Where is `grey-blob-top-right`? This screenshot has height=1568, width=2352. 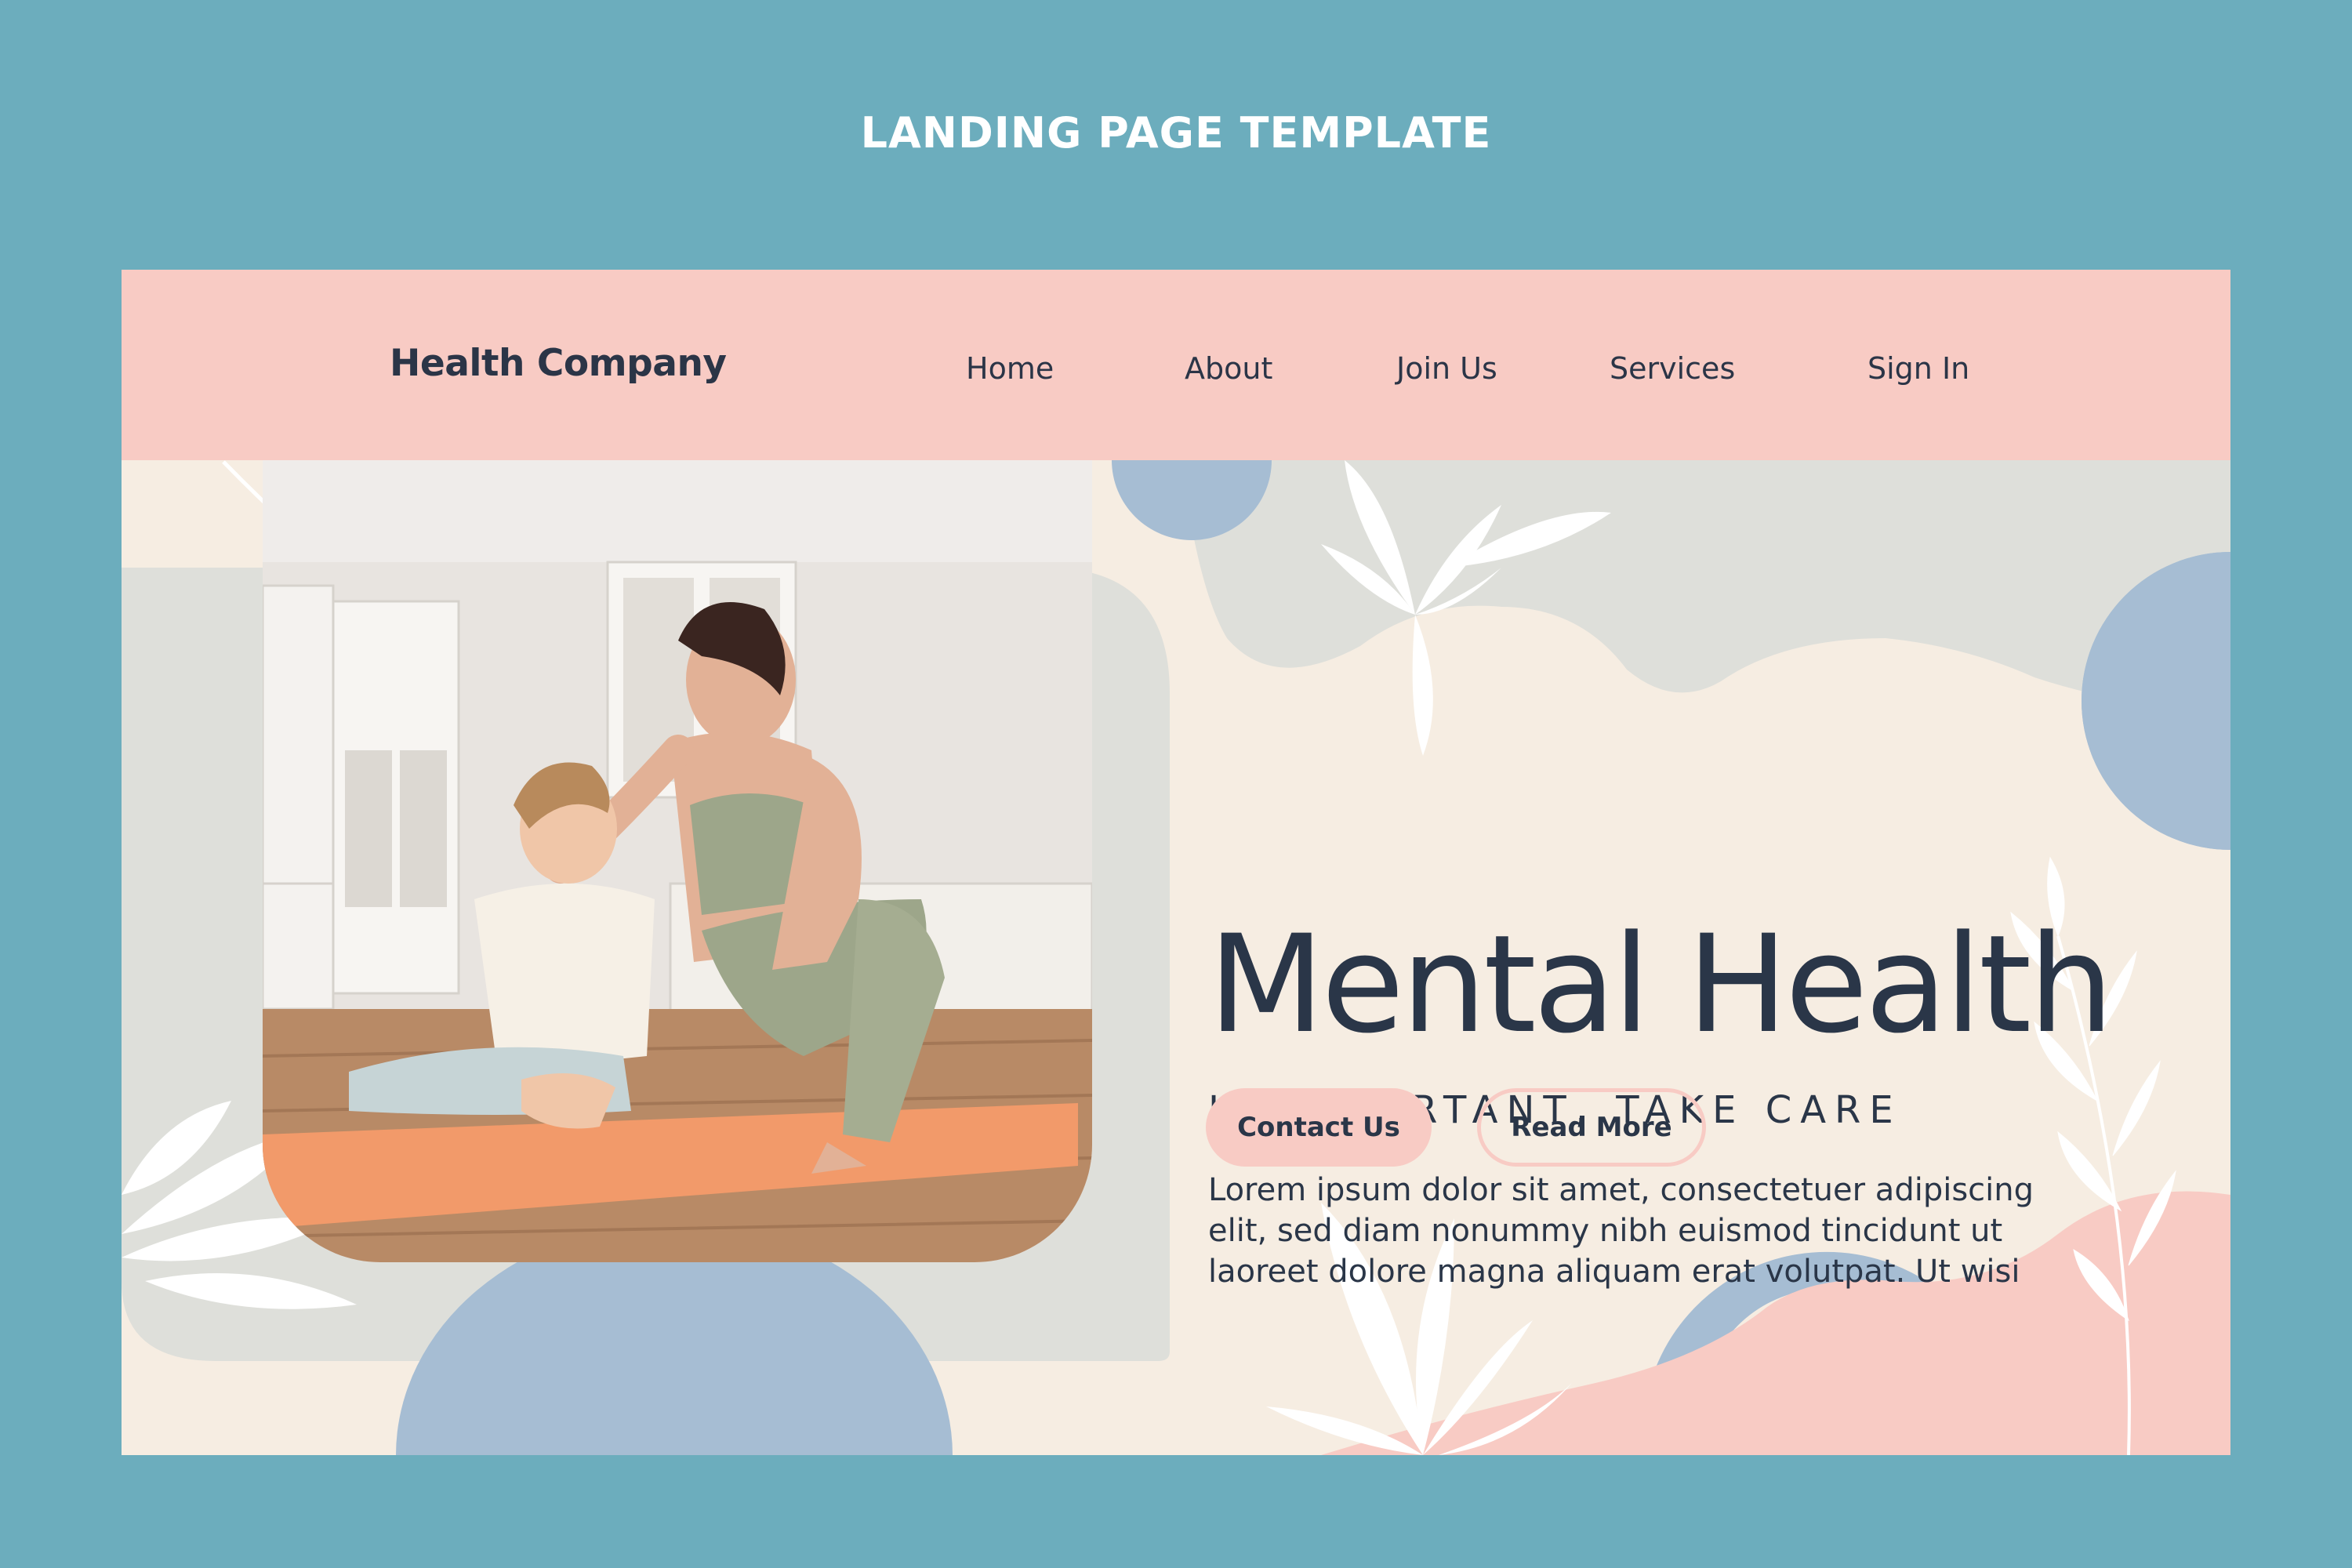 grey-blob-top-right is located at coordinates (1709, 584).